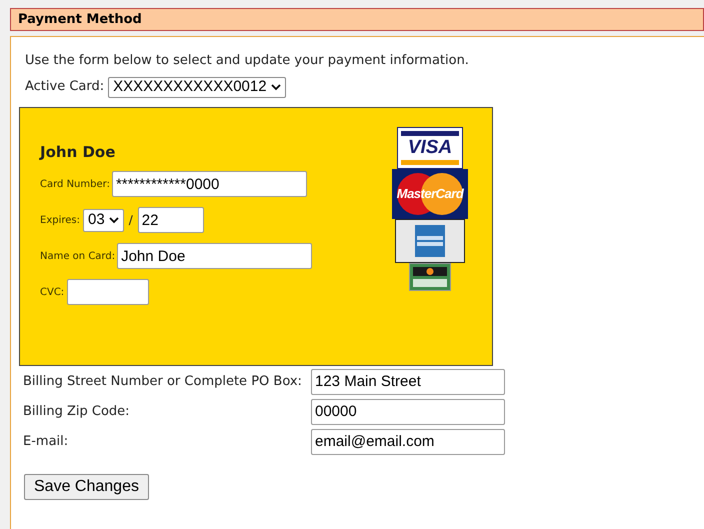  I want to click on billing-label: Billing Street Number or Complete PO Box:, so click(162, 381).